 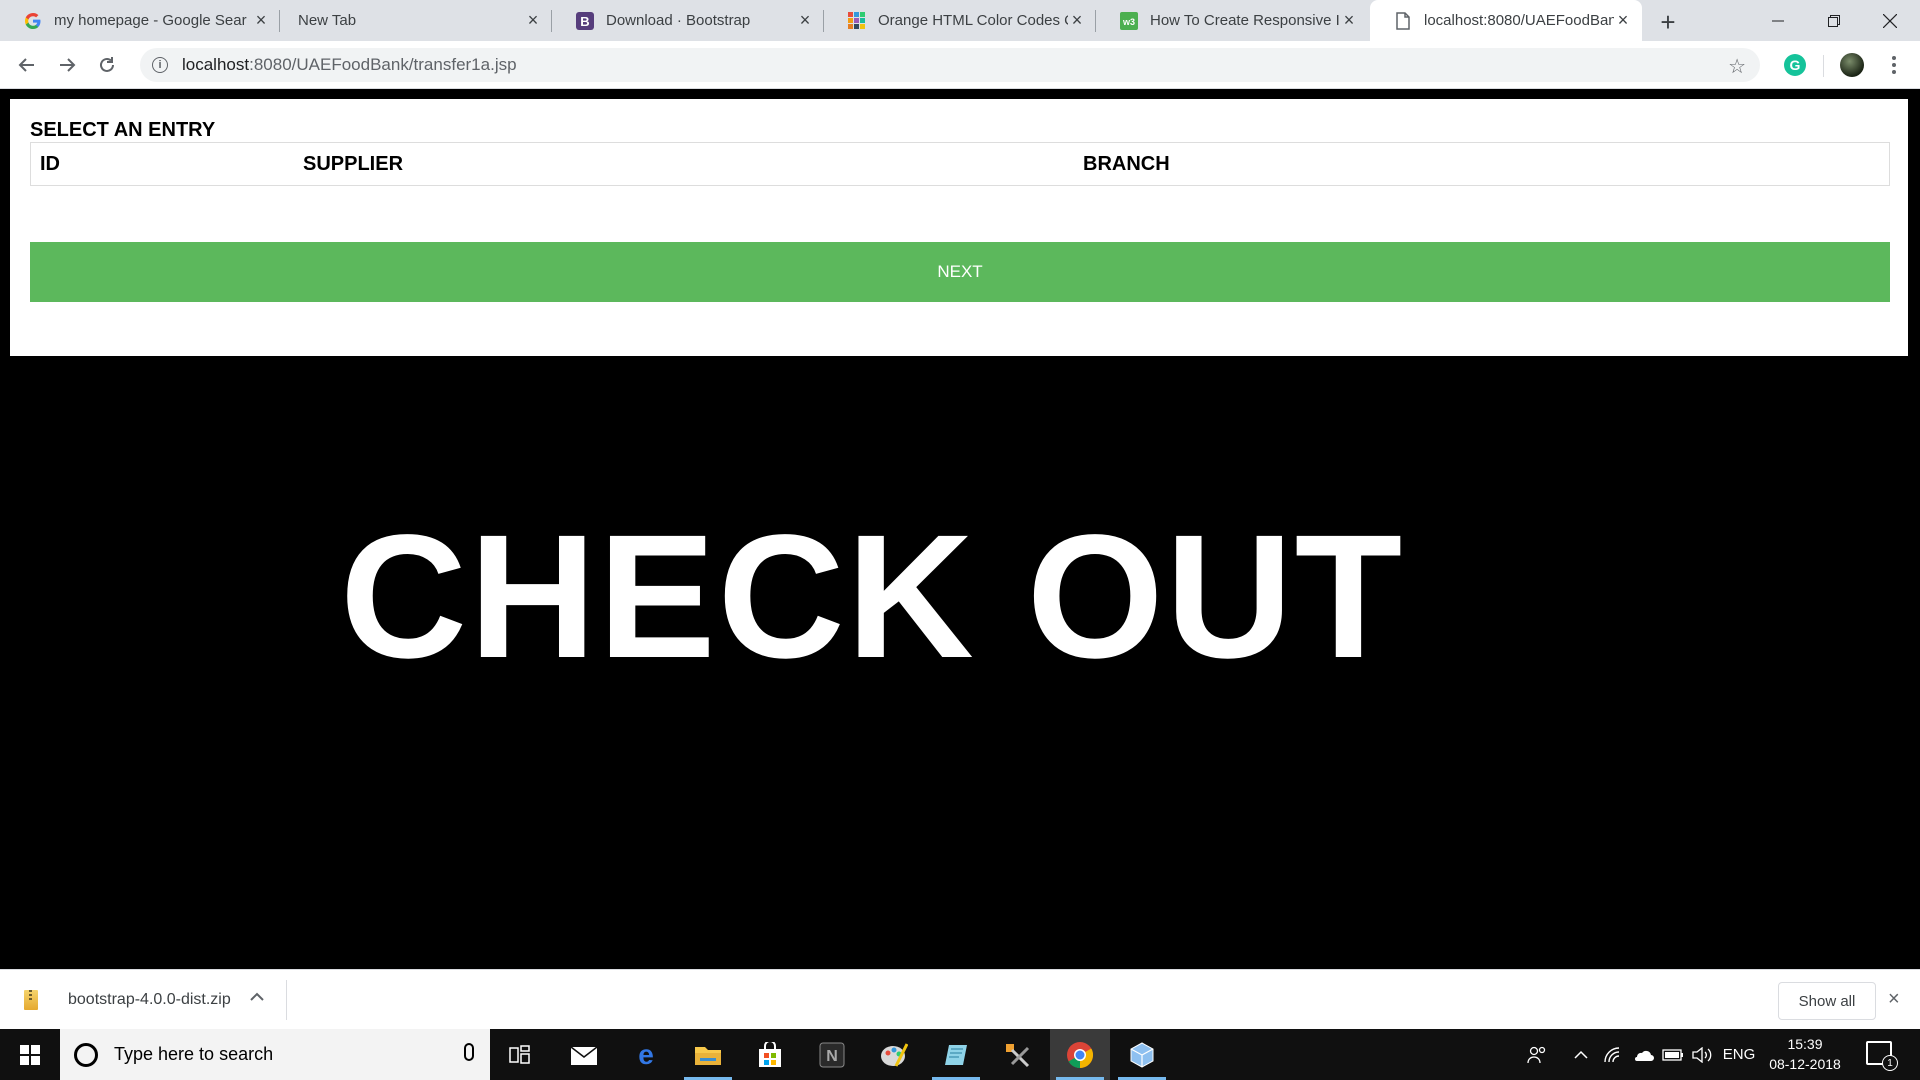 I want to click on tab-google: my homepage - Google Sear ×, so click(x=140, y=20).